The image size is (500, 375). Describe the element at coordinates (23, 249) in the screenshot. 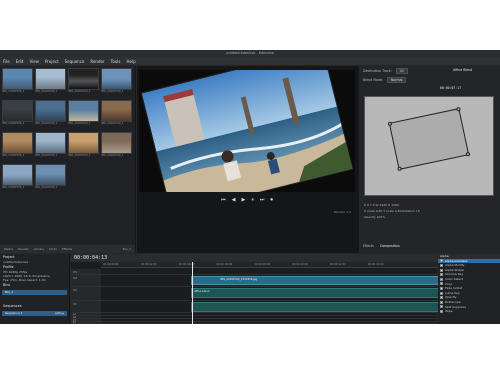

I see `tab-render: Render` at that location.